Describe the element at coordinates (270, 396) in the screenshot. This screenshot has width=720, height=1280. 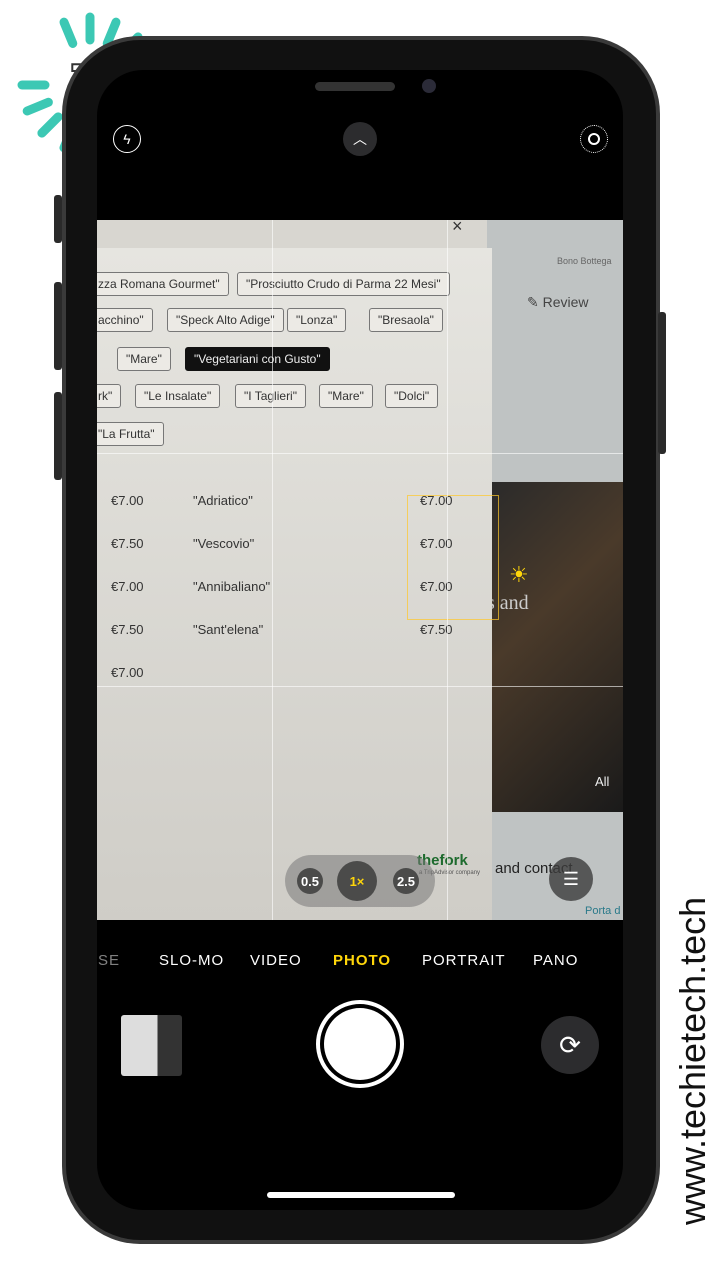
I see `category-chip: "I Taglieri"` at that location.